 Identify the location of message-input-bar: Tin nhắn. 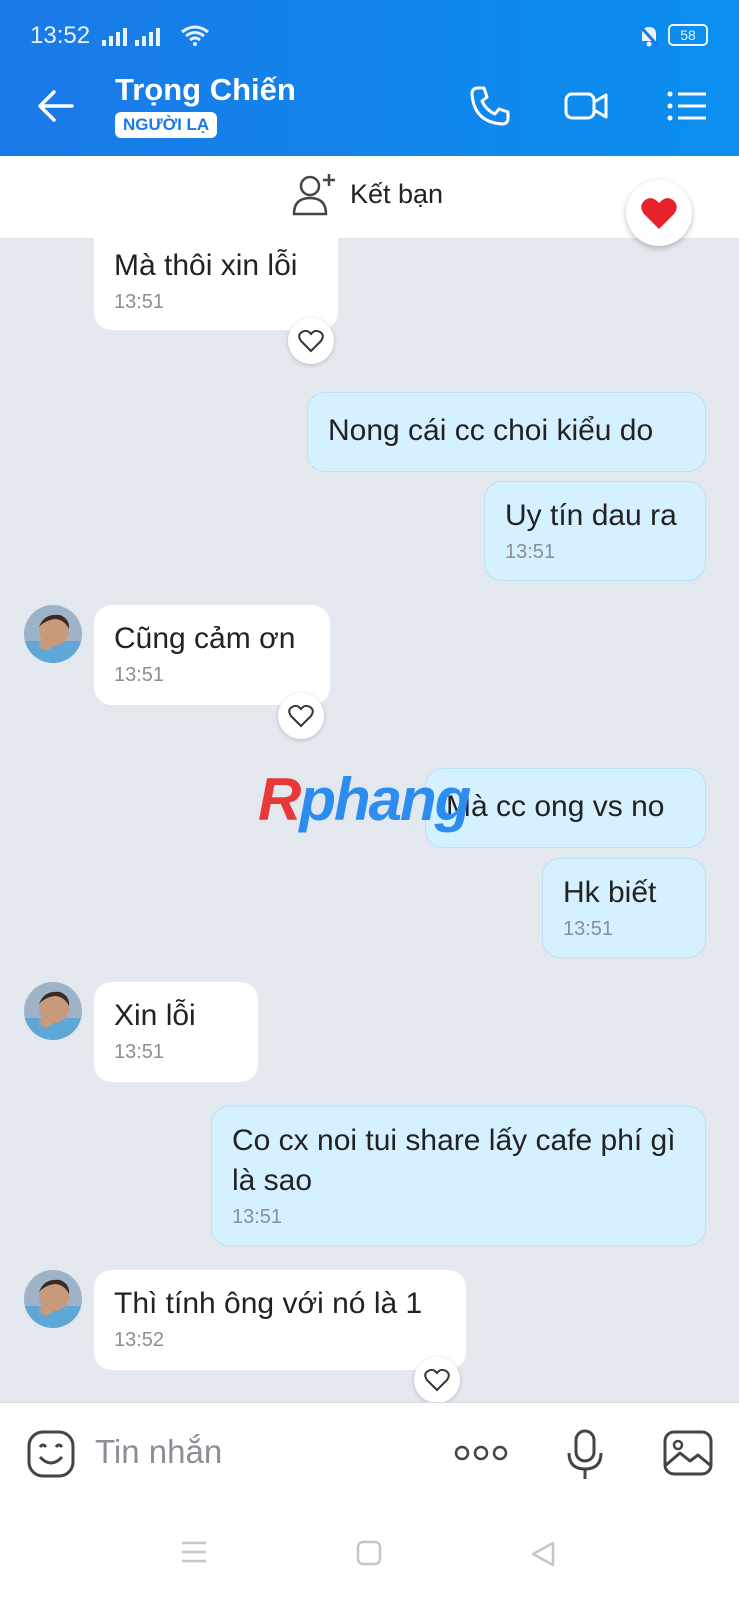
(369, 1452).